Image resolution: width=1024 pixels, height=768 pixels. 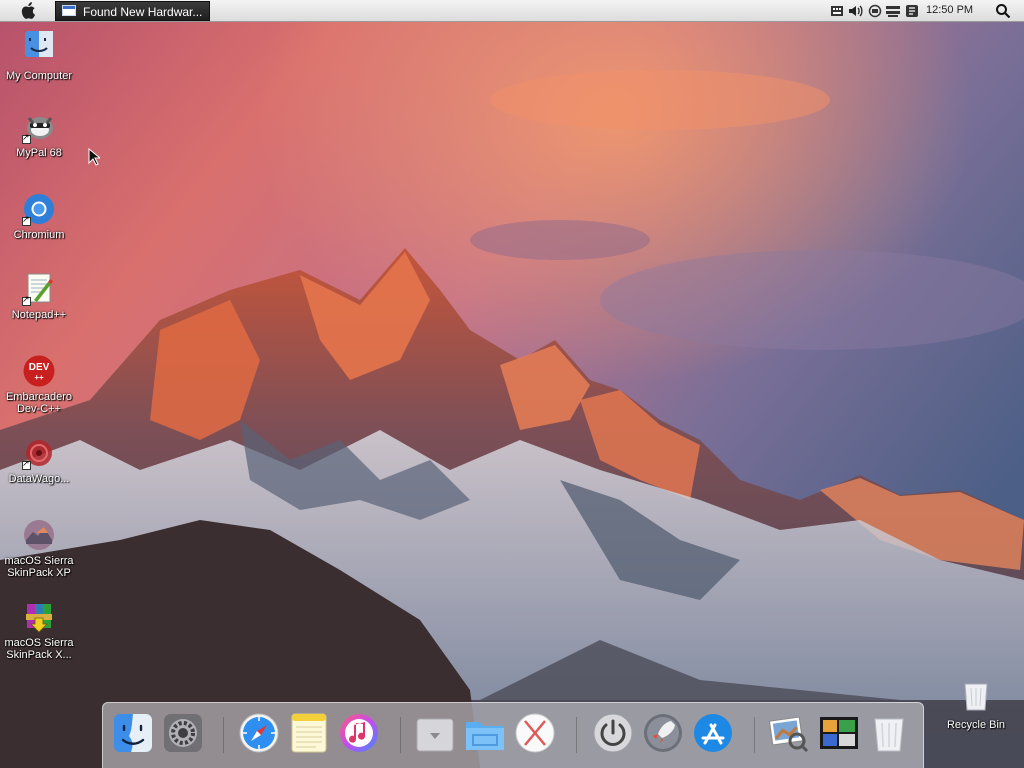 I want to click on search-icon, so click(x=1003, y=11).